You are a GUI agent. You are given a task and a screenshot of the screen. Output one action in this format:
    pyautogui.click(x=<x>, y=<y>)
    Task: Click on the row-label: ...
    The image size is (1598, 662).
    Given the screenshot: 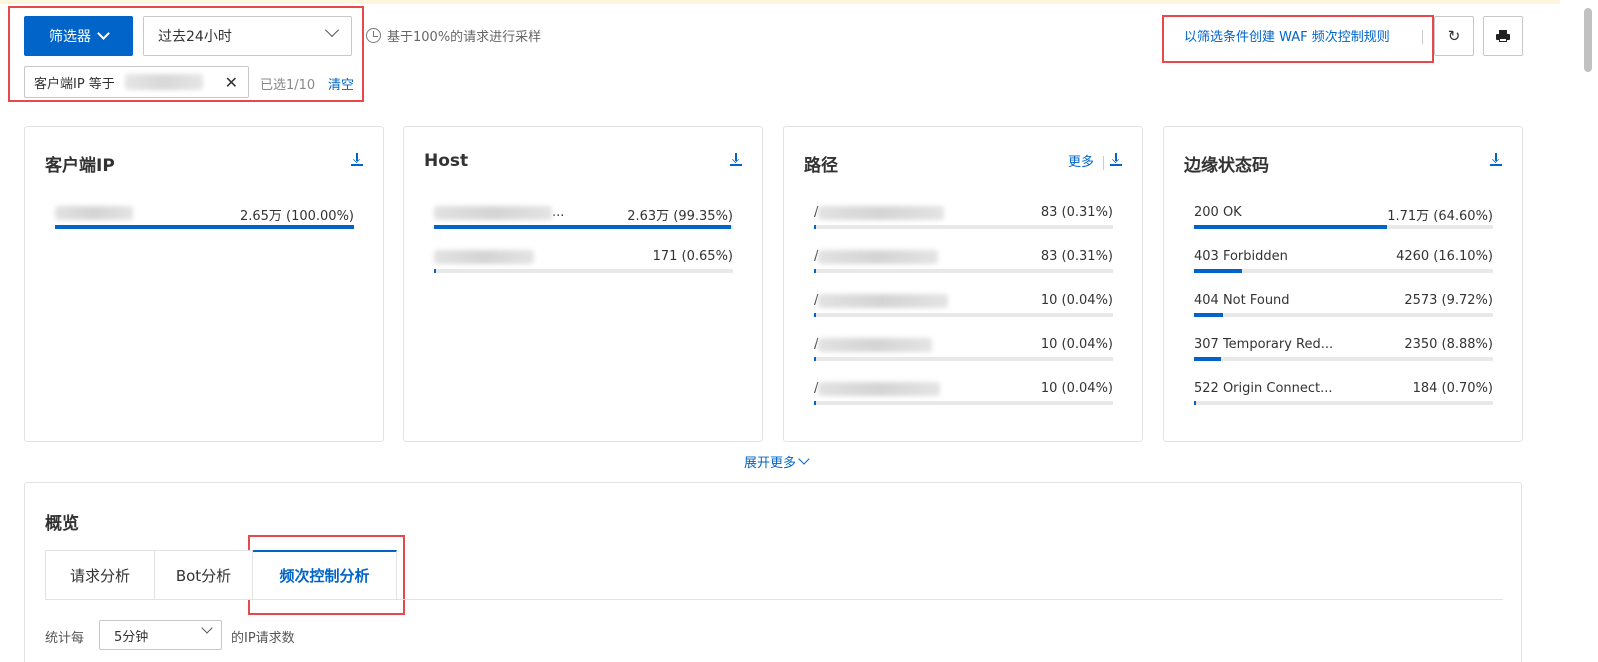 What is the action you would take?
    pyautogui.click(x=499, y=212)
    